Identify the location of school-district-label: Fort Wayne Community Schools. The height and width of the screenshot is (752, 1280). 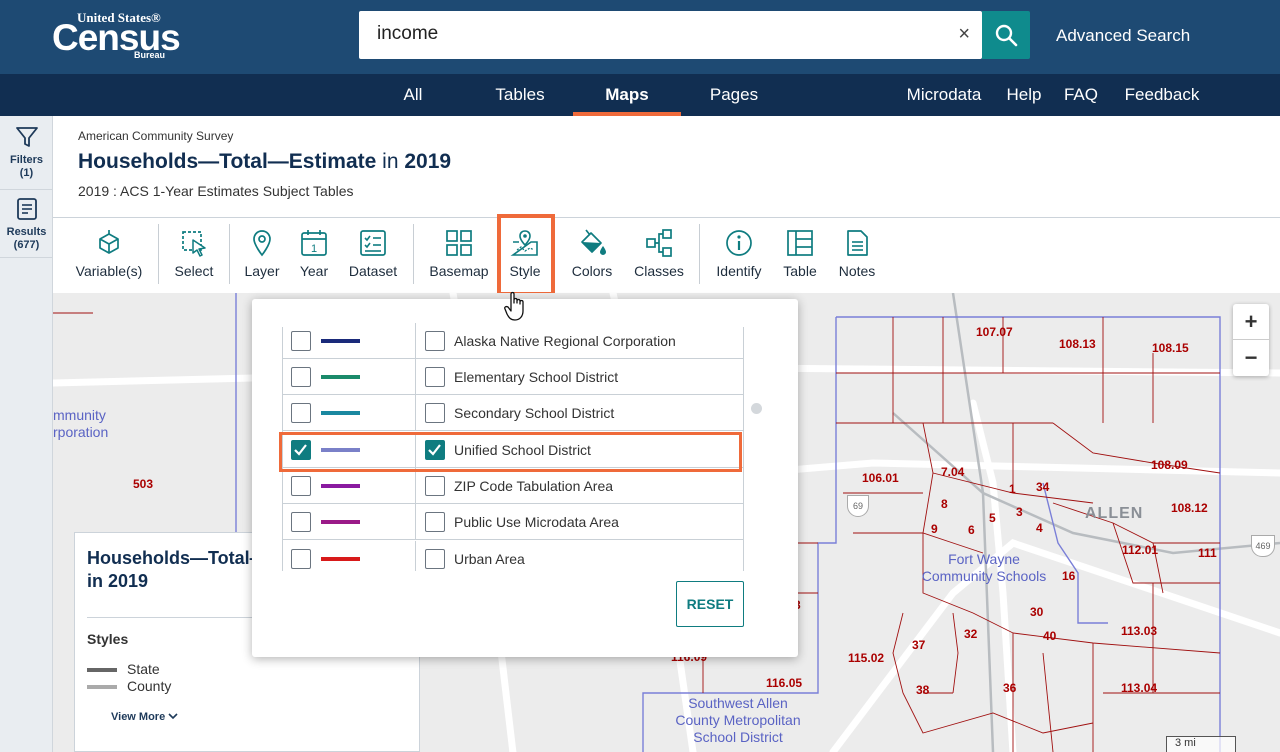
(984, 567).